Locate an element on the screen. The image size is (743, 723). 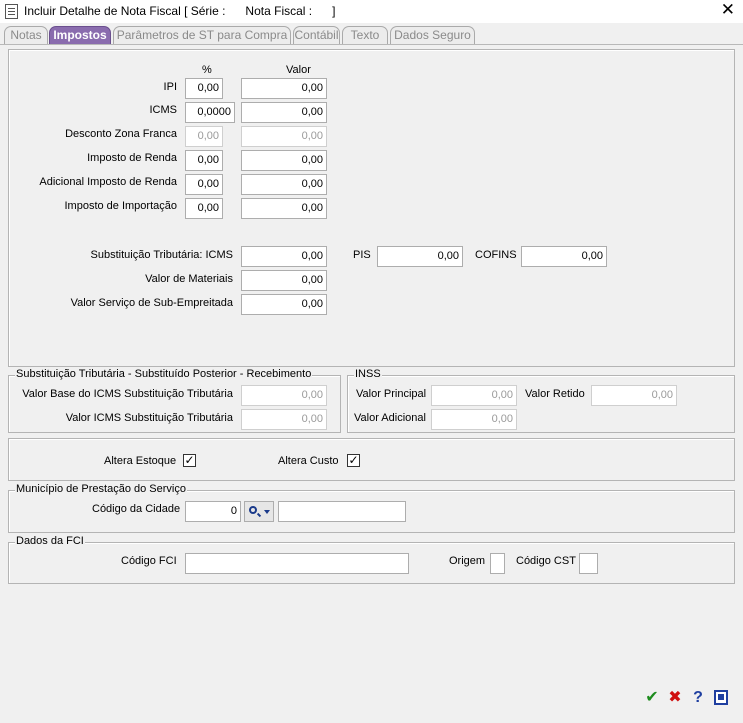
st-icms-posterior-label: Valor ICMS Substituição Tributária is located at coordinates (149, 418).